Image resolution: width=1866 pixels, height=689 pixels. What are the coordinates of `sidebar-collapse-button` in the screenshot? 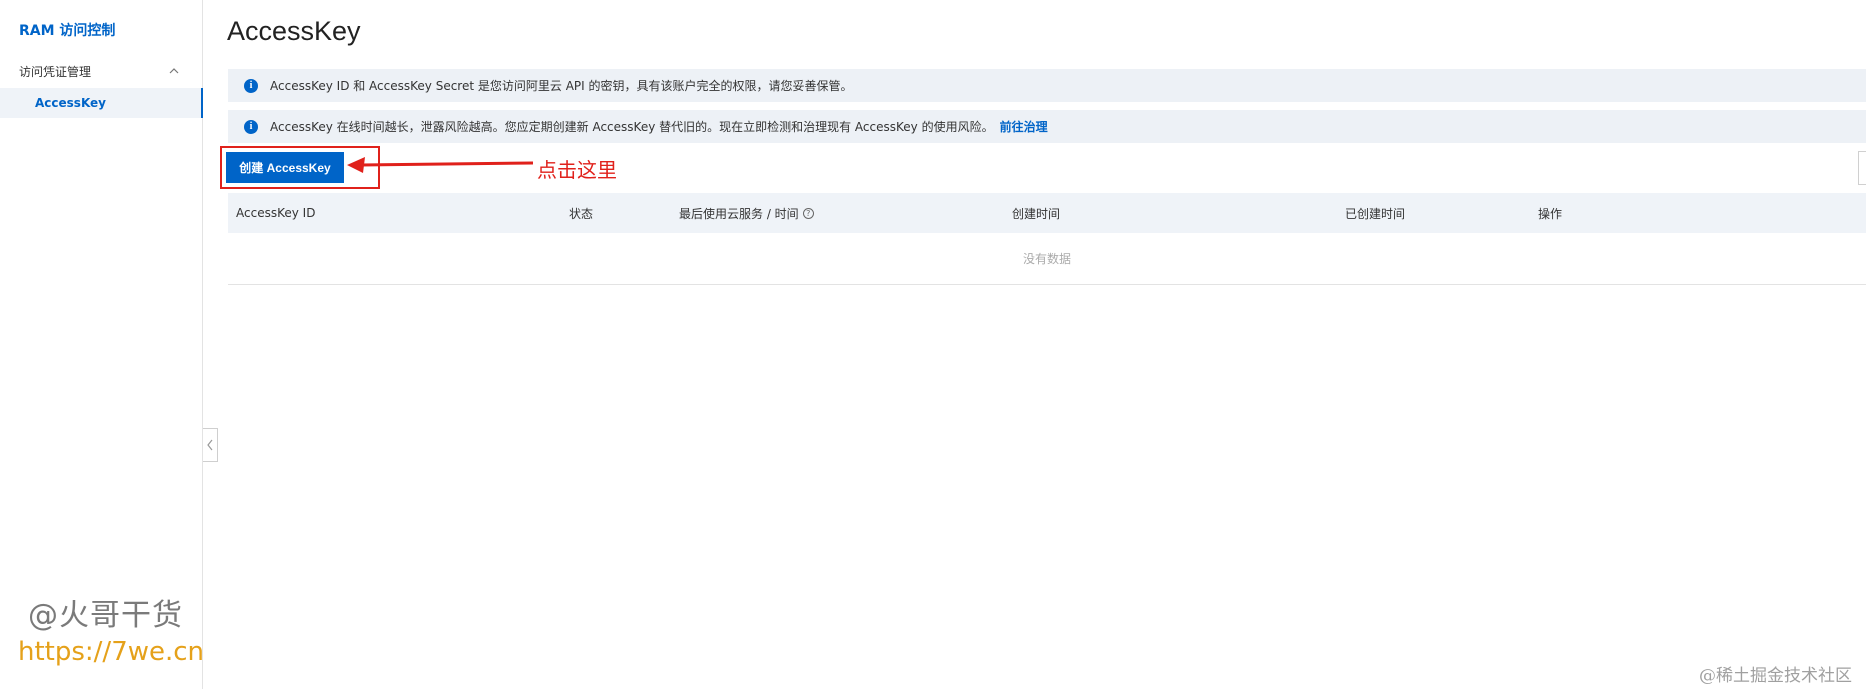 It's located at (210, 445).